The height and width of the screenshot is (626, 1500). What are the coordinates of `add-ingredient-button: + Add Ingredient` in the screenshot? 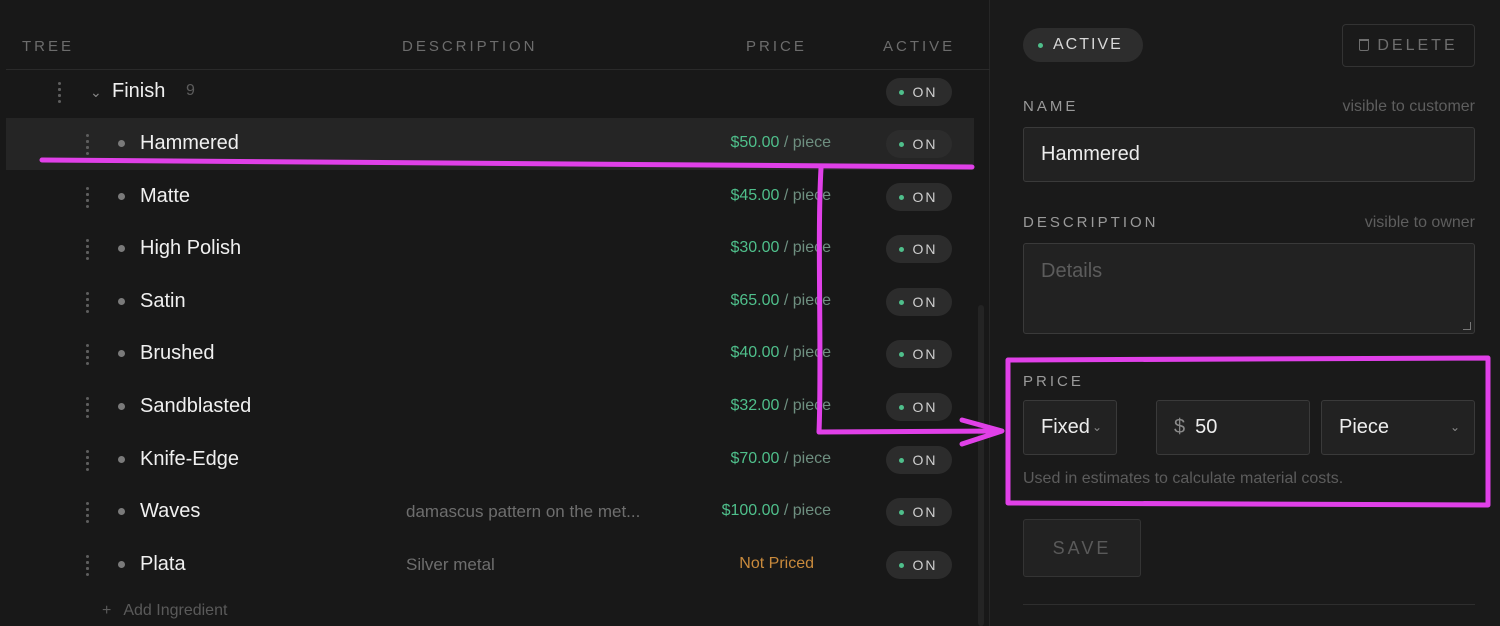 It's located at (164, 611).